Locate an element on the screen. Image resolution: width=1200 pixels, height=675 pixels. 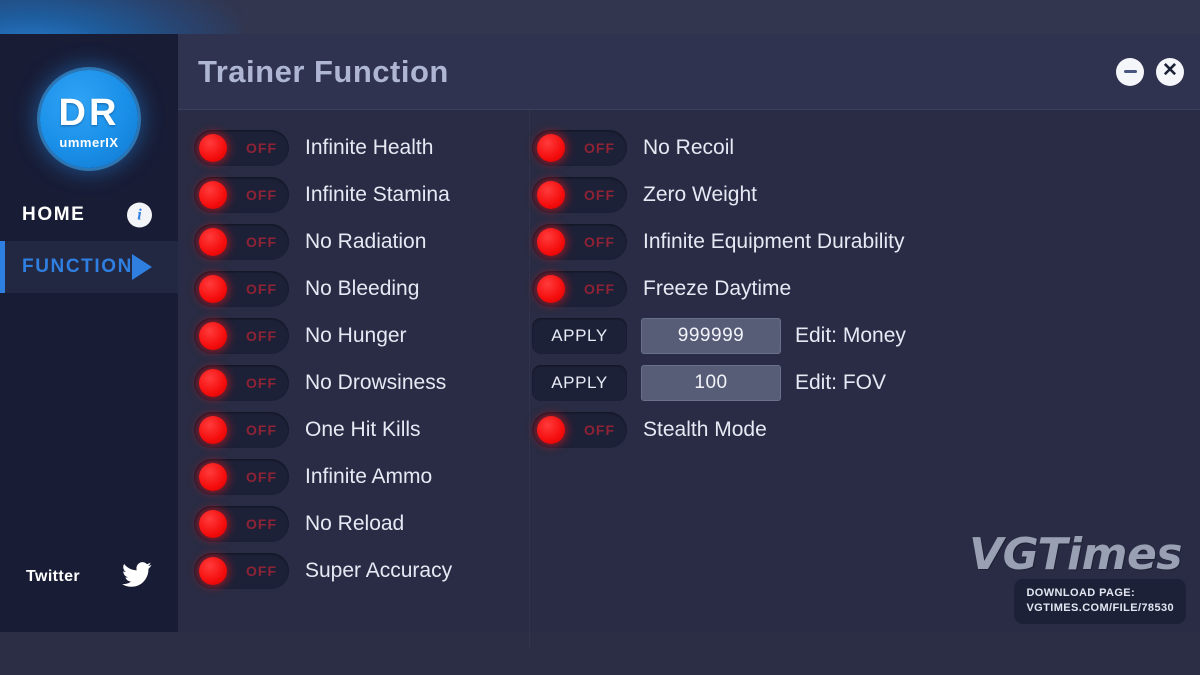
download-page-box: DOWNLOAD PAGE: VGTIMES.COM/FILE/78530 is located at coordinates (1100, 601).